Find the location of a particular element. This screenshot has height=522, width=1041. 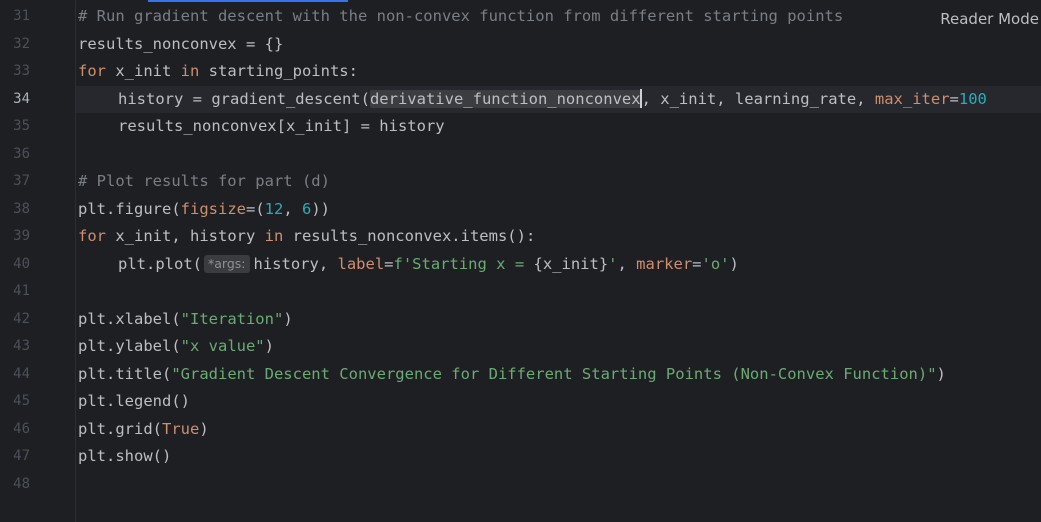

line-number: 37 is located at coordinates (21, 181).